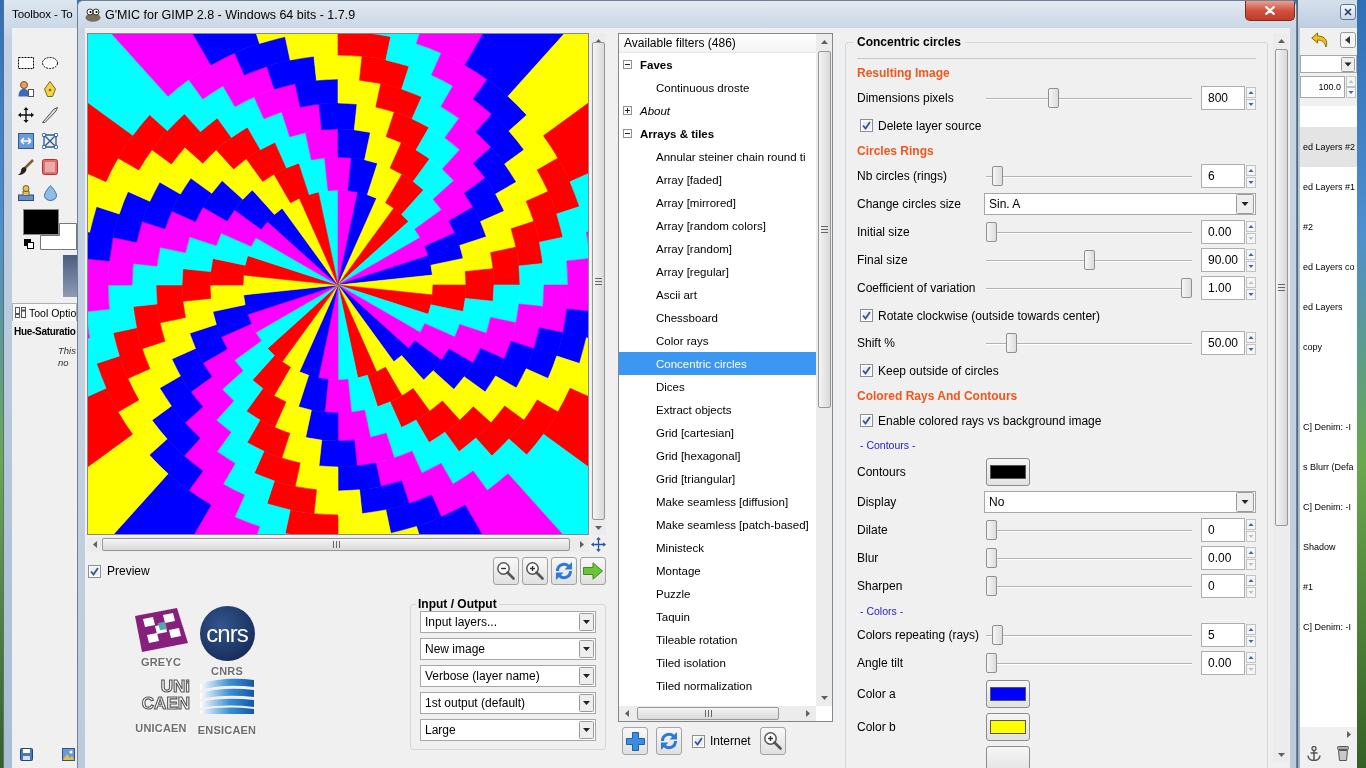  Describe the element at coordinates (29, 244) in the screenshot. I see `default-colors-icon` at that location.